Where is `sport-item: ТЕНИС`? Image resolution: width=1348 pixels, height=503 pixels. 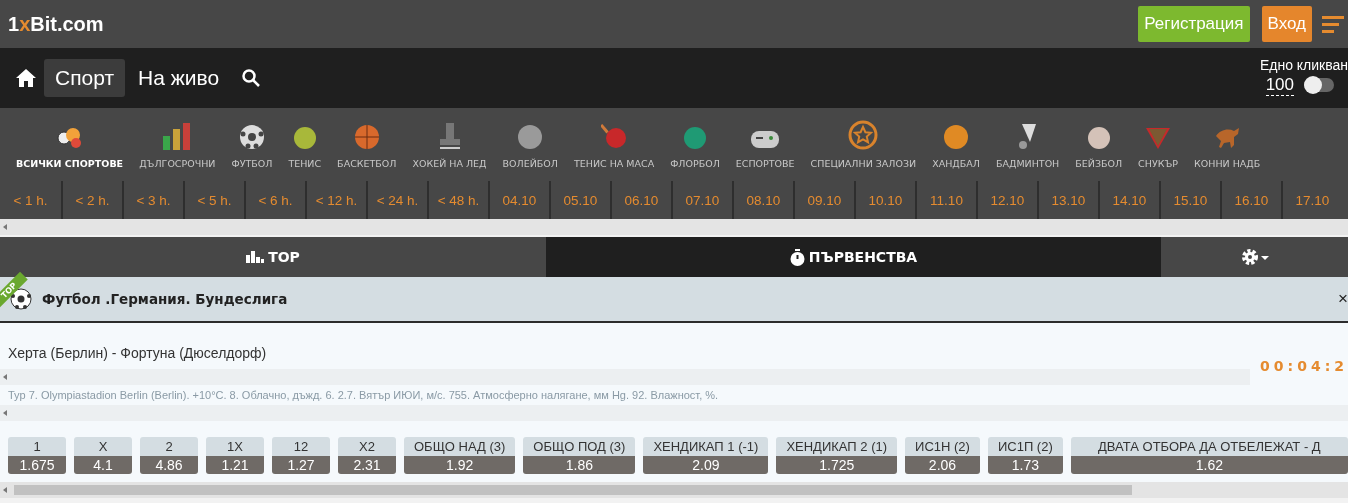 sport-item: ТЕНИС is located at coordinates (305, 144).